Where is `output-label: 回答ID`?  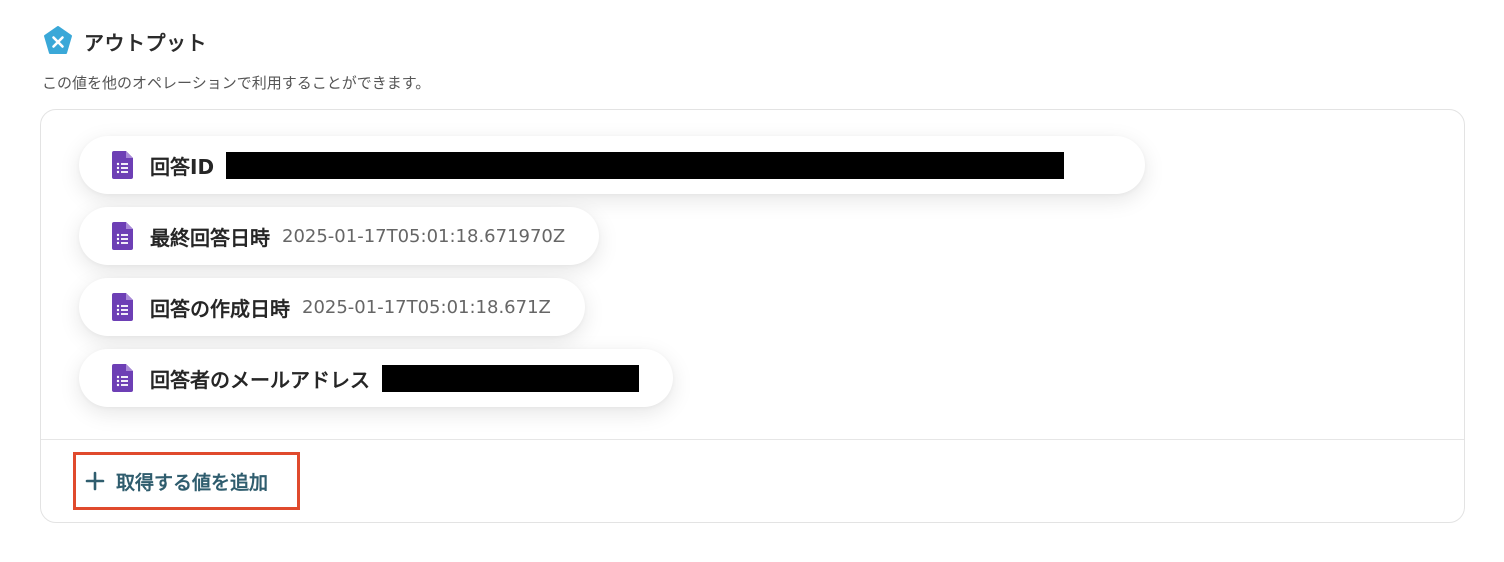 output-label: 回答ID is located at coordinates (182, 166).